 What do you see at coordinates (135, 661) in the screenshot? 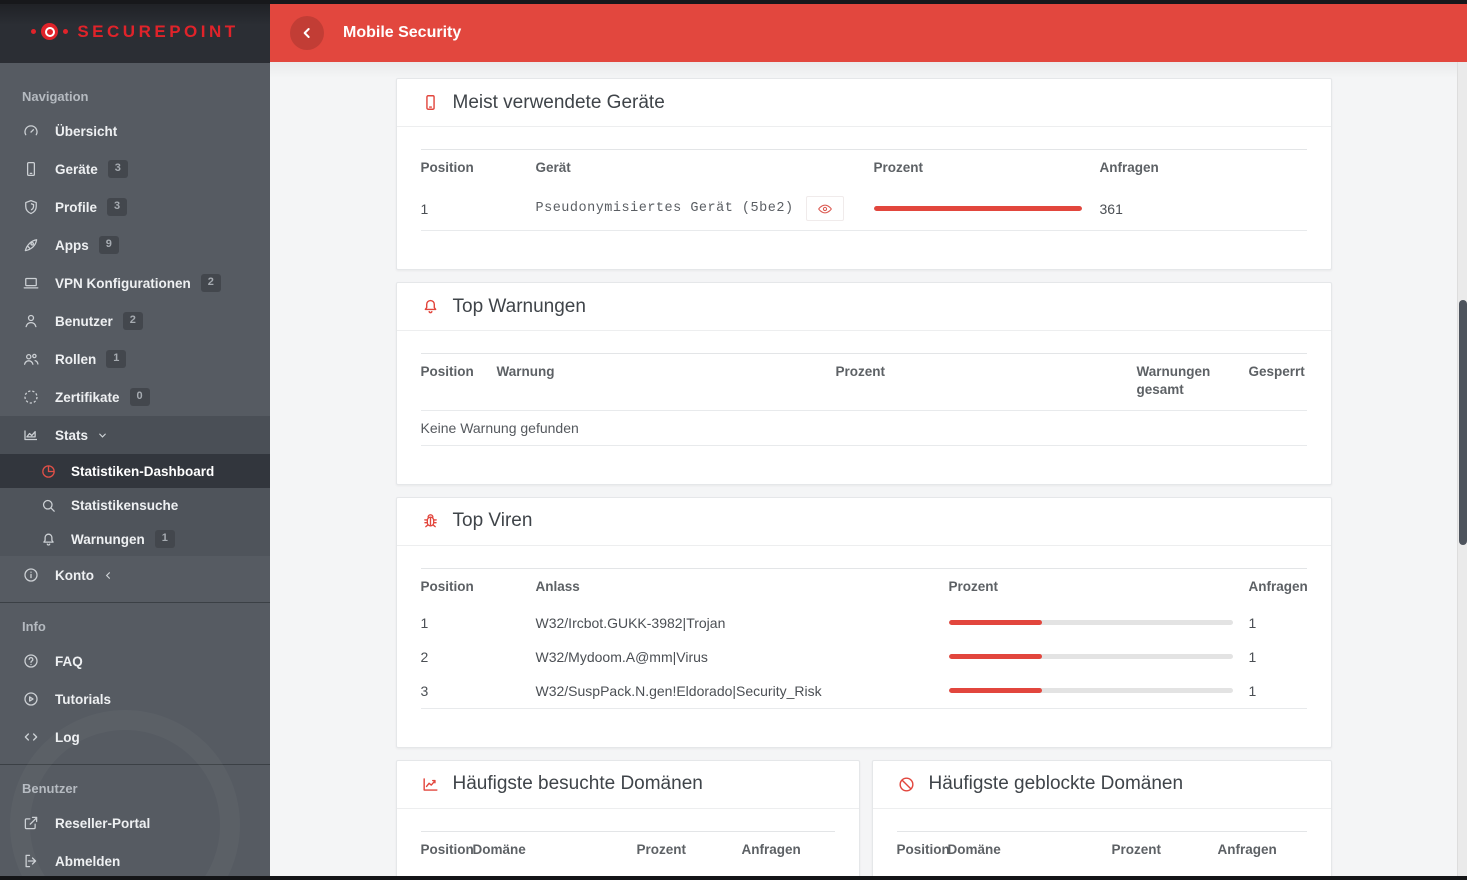
I see `sidebar-item-faq: FAQ` at bounding box center [135, 661].